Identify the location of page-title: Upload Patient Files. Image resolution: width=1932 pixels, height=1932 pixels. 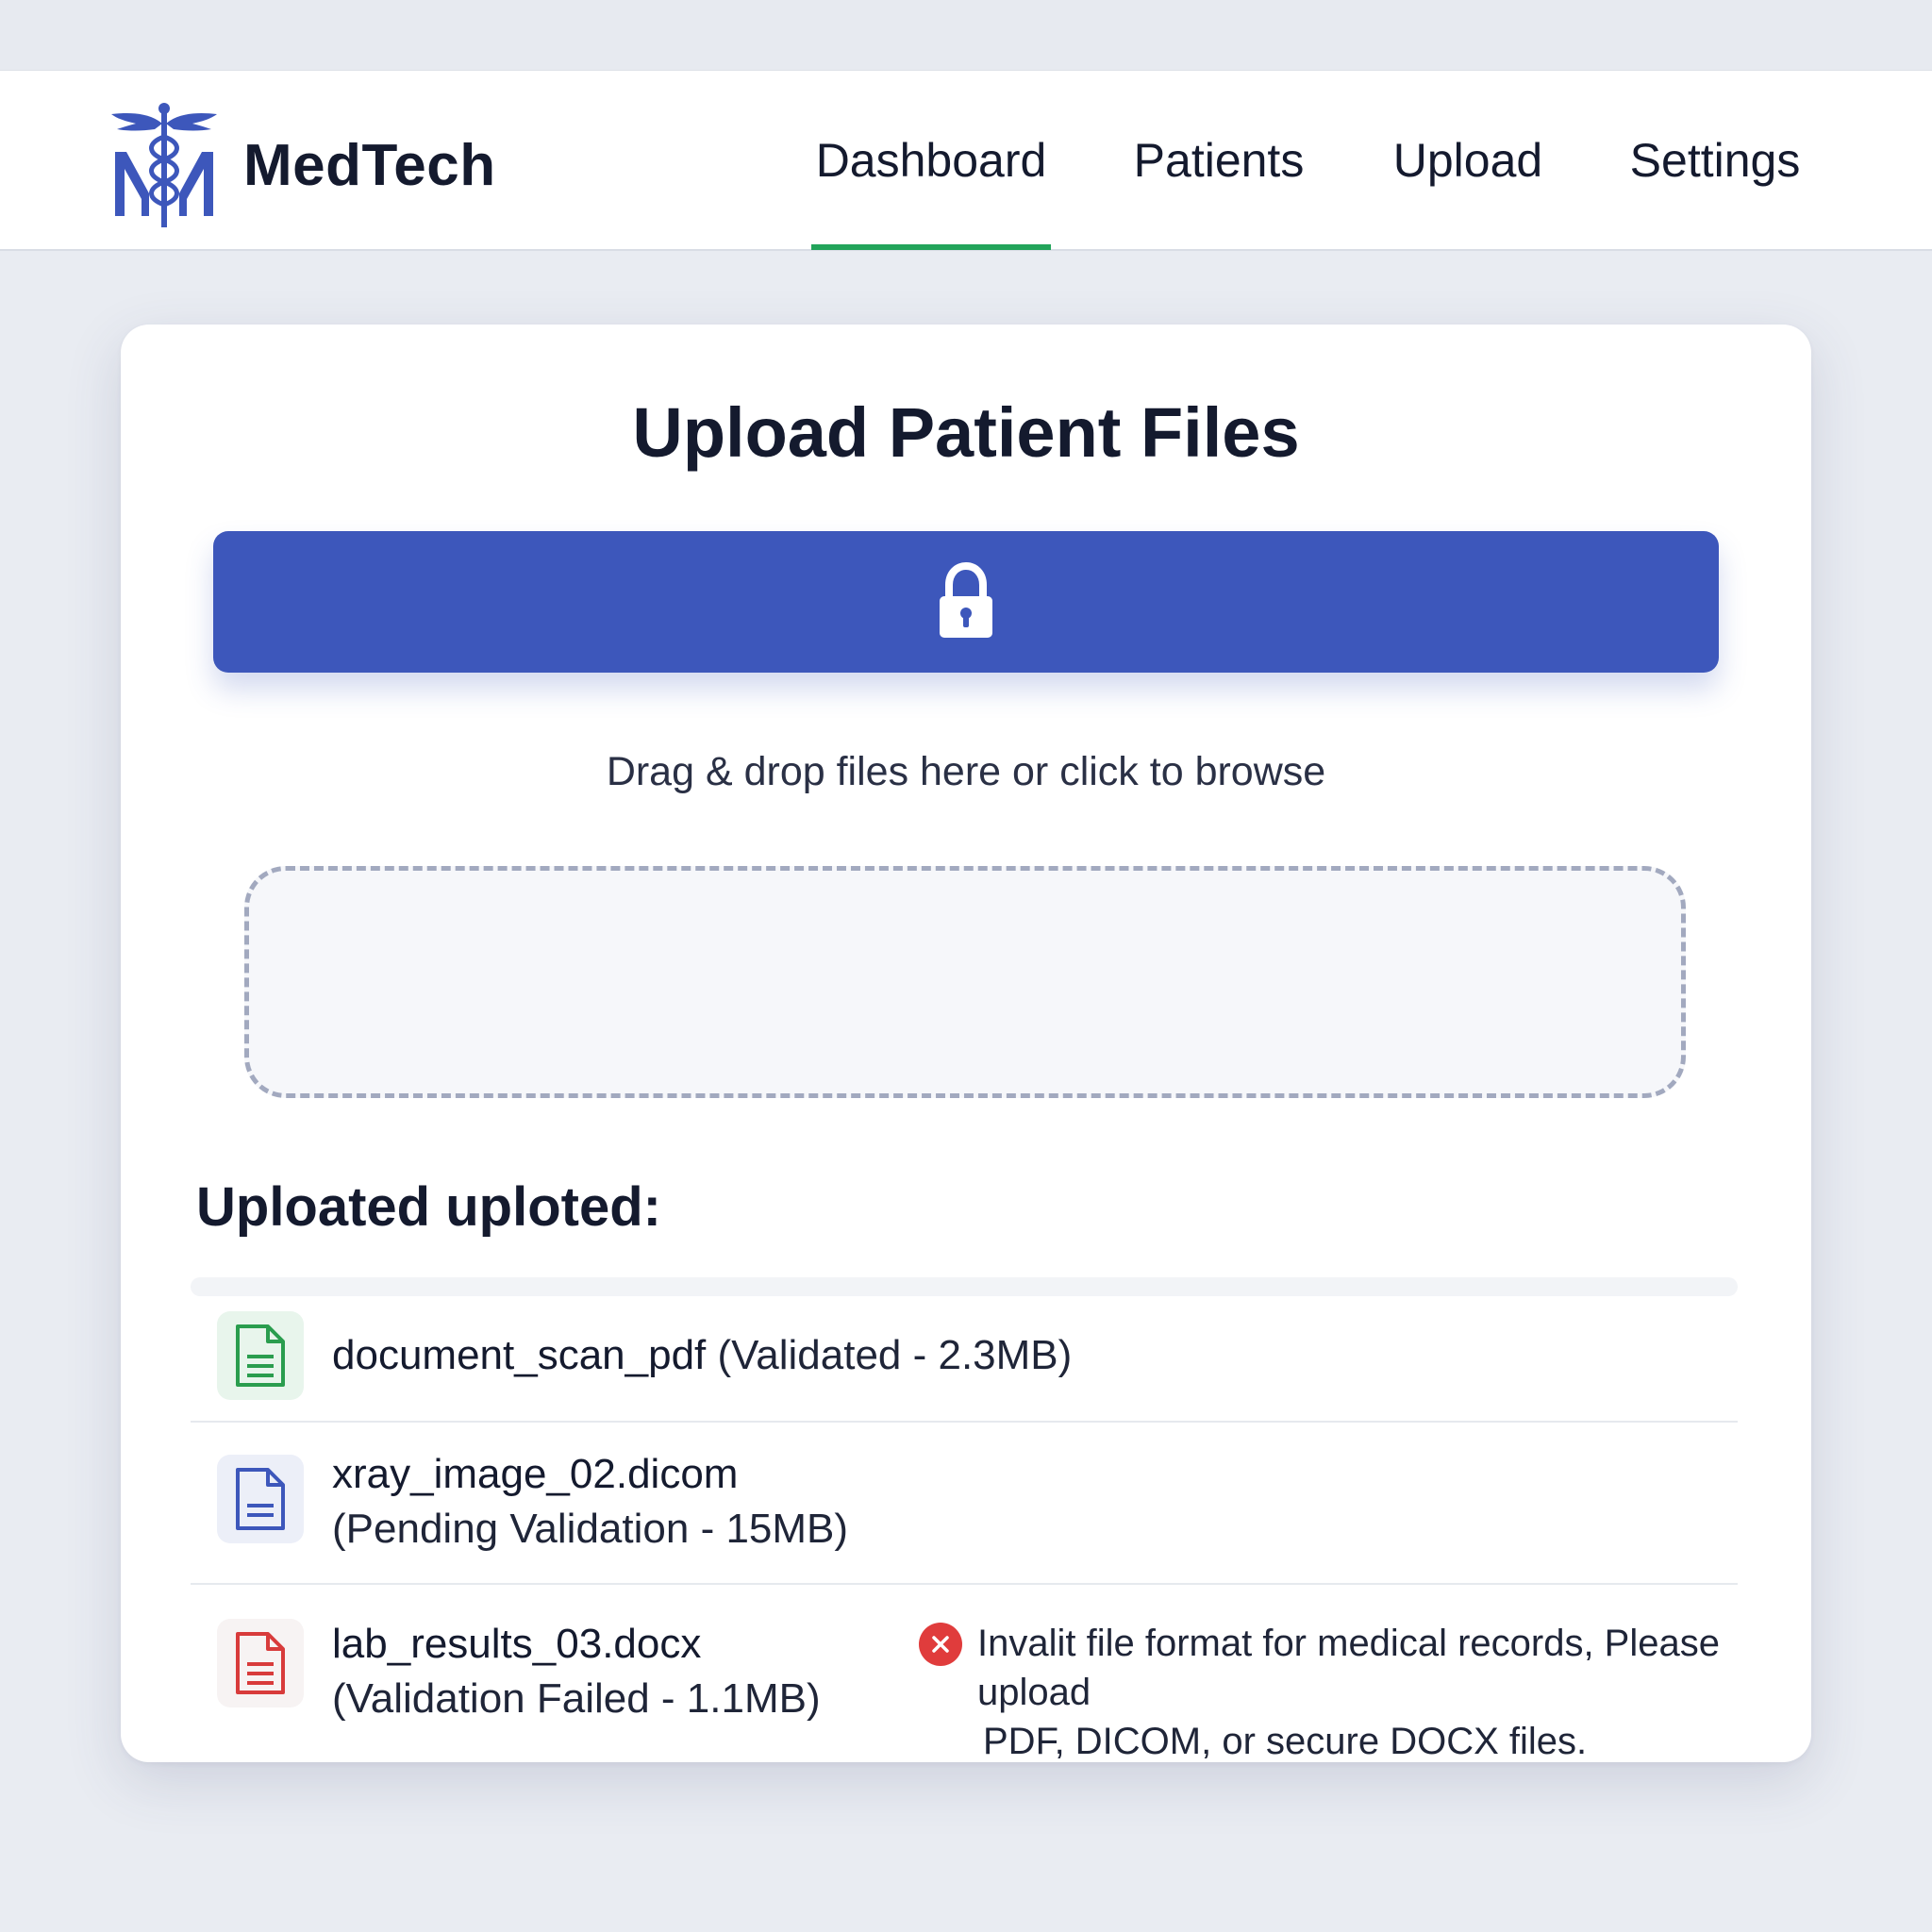
(966, 432).